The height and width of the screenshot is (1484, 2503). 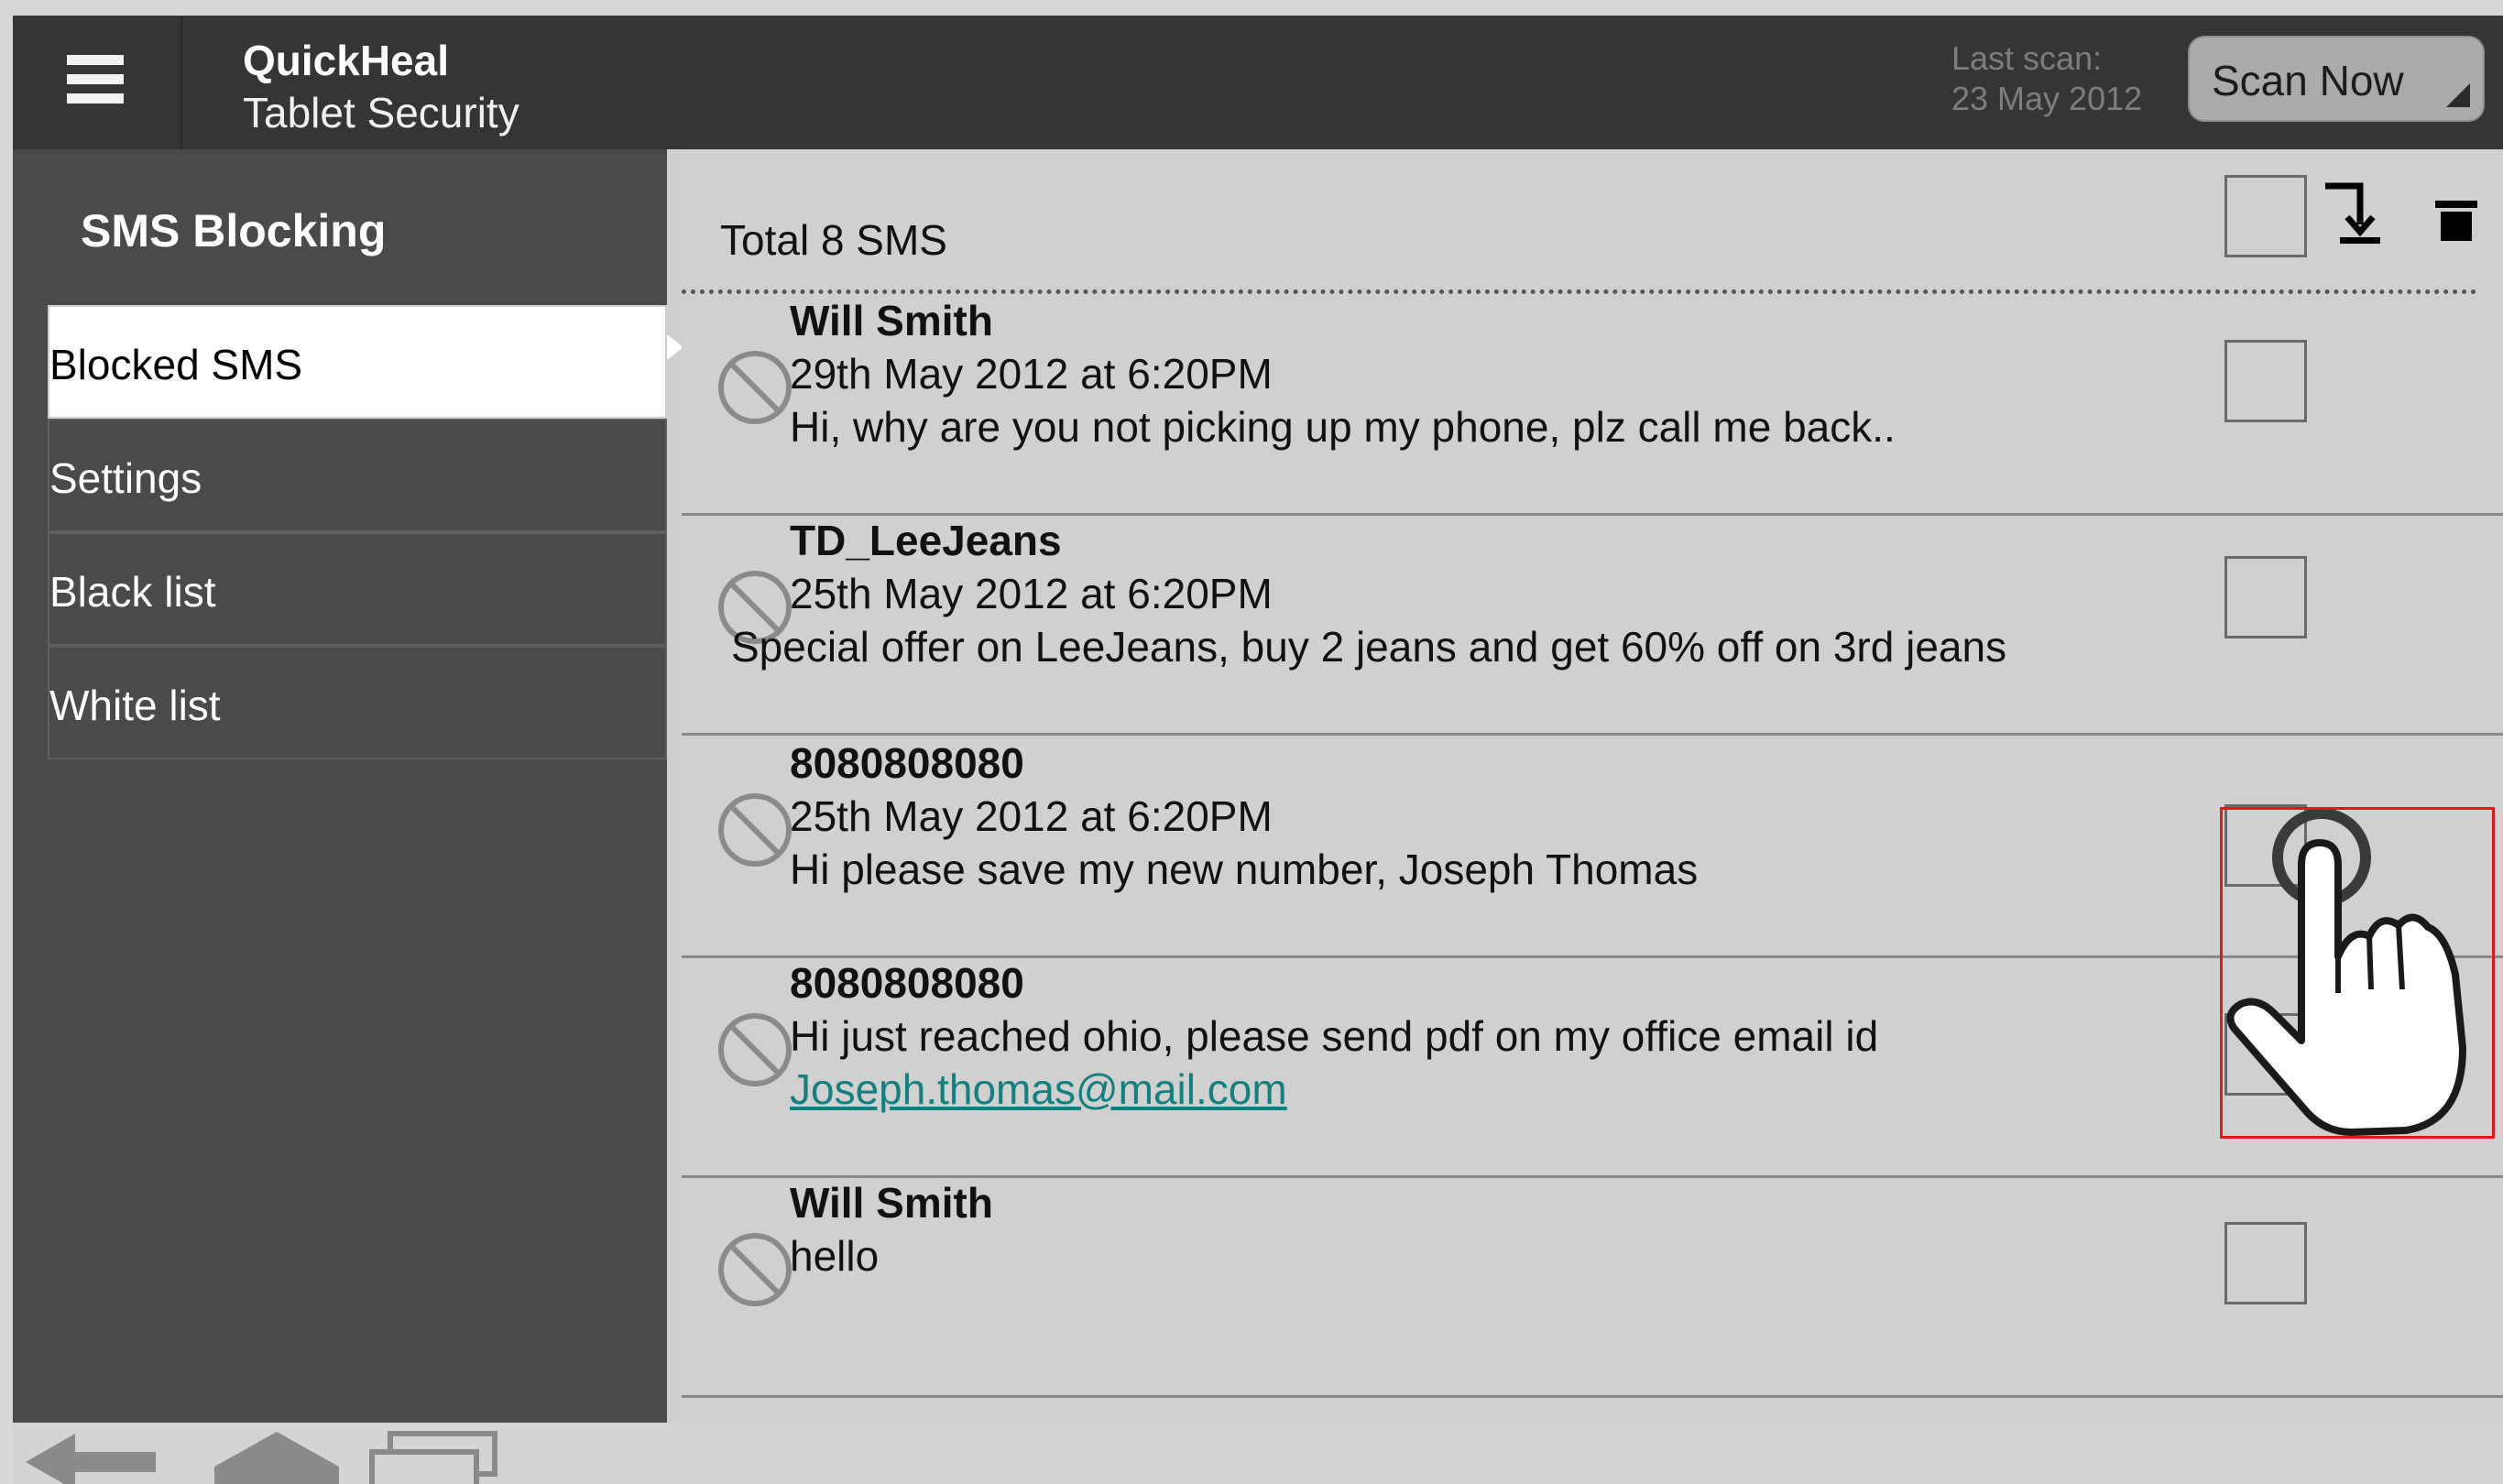 What do you see at coordinates (97, 82) in the screenshot?
I see `menu-button` at bounding box center [97, 82].